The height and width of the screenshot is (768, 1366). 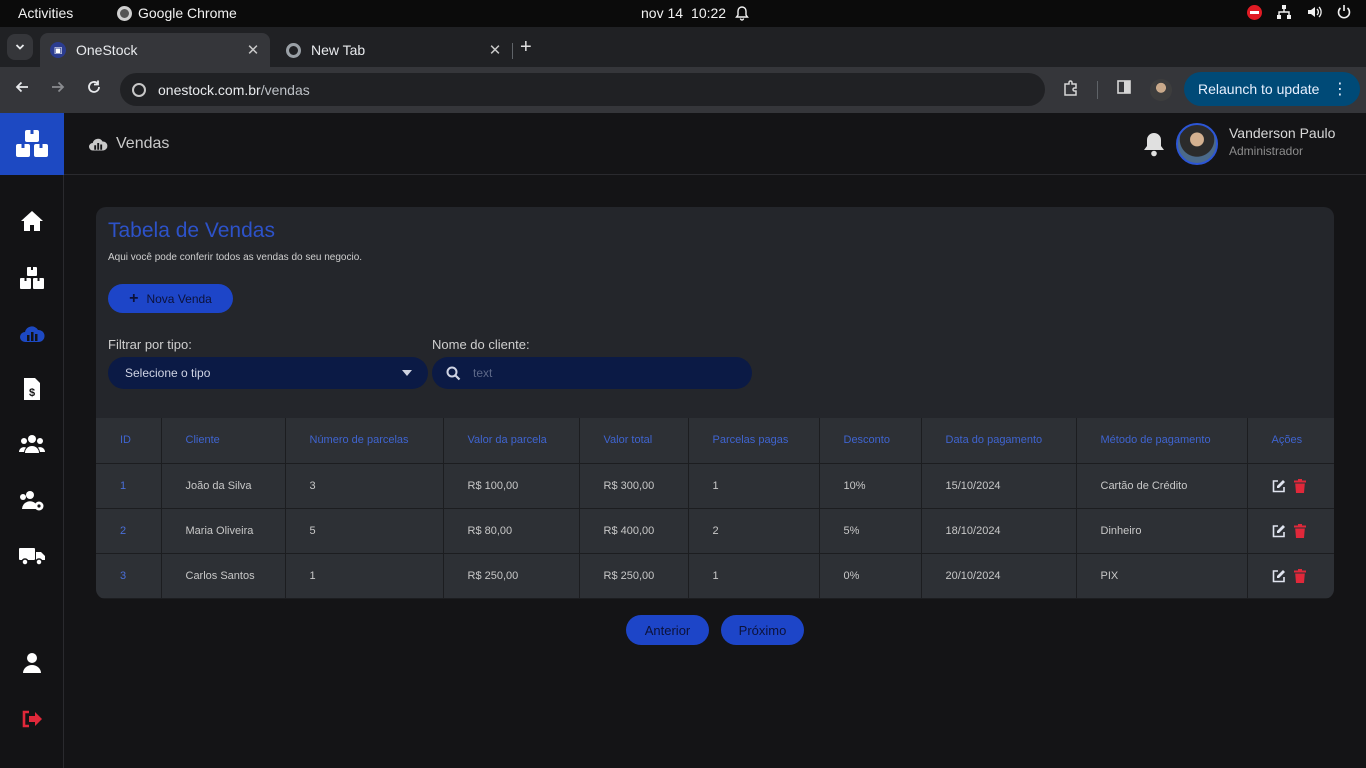 What do you see at coordinates (143, 143) in the screenshot?
I see `page-title: Vendas` at bounding box center [143, 143].